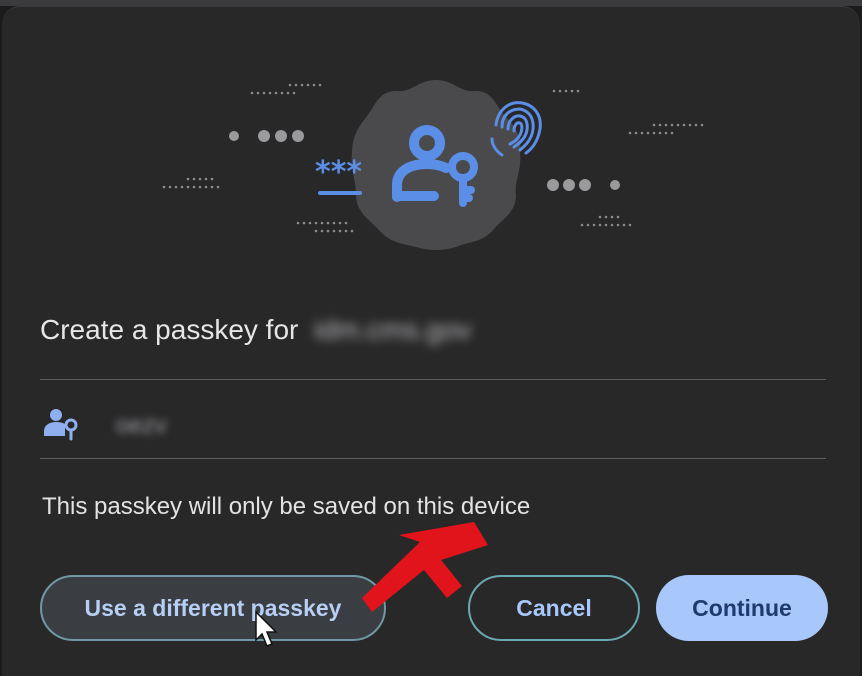  What do you see at coordinates (61, 425) in the screenshot?
I see `person-key-icon` at bounding box center [61, 425].